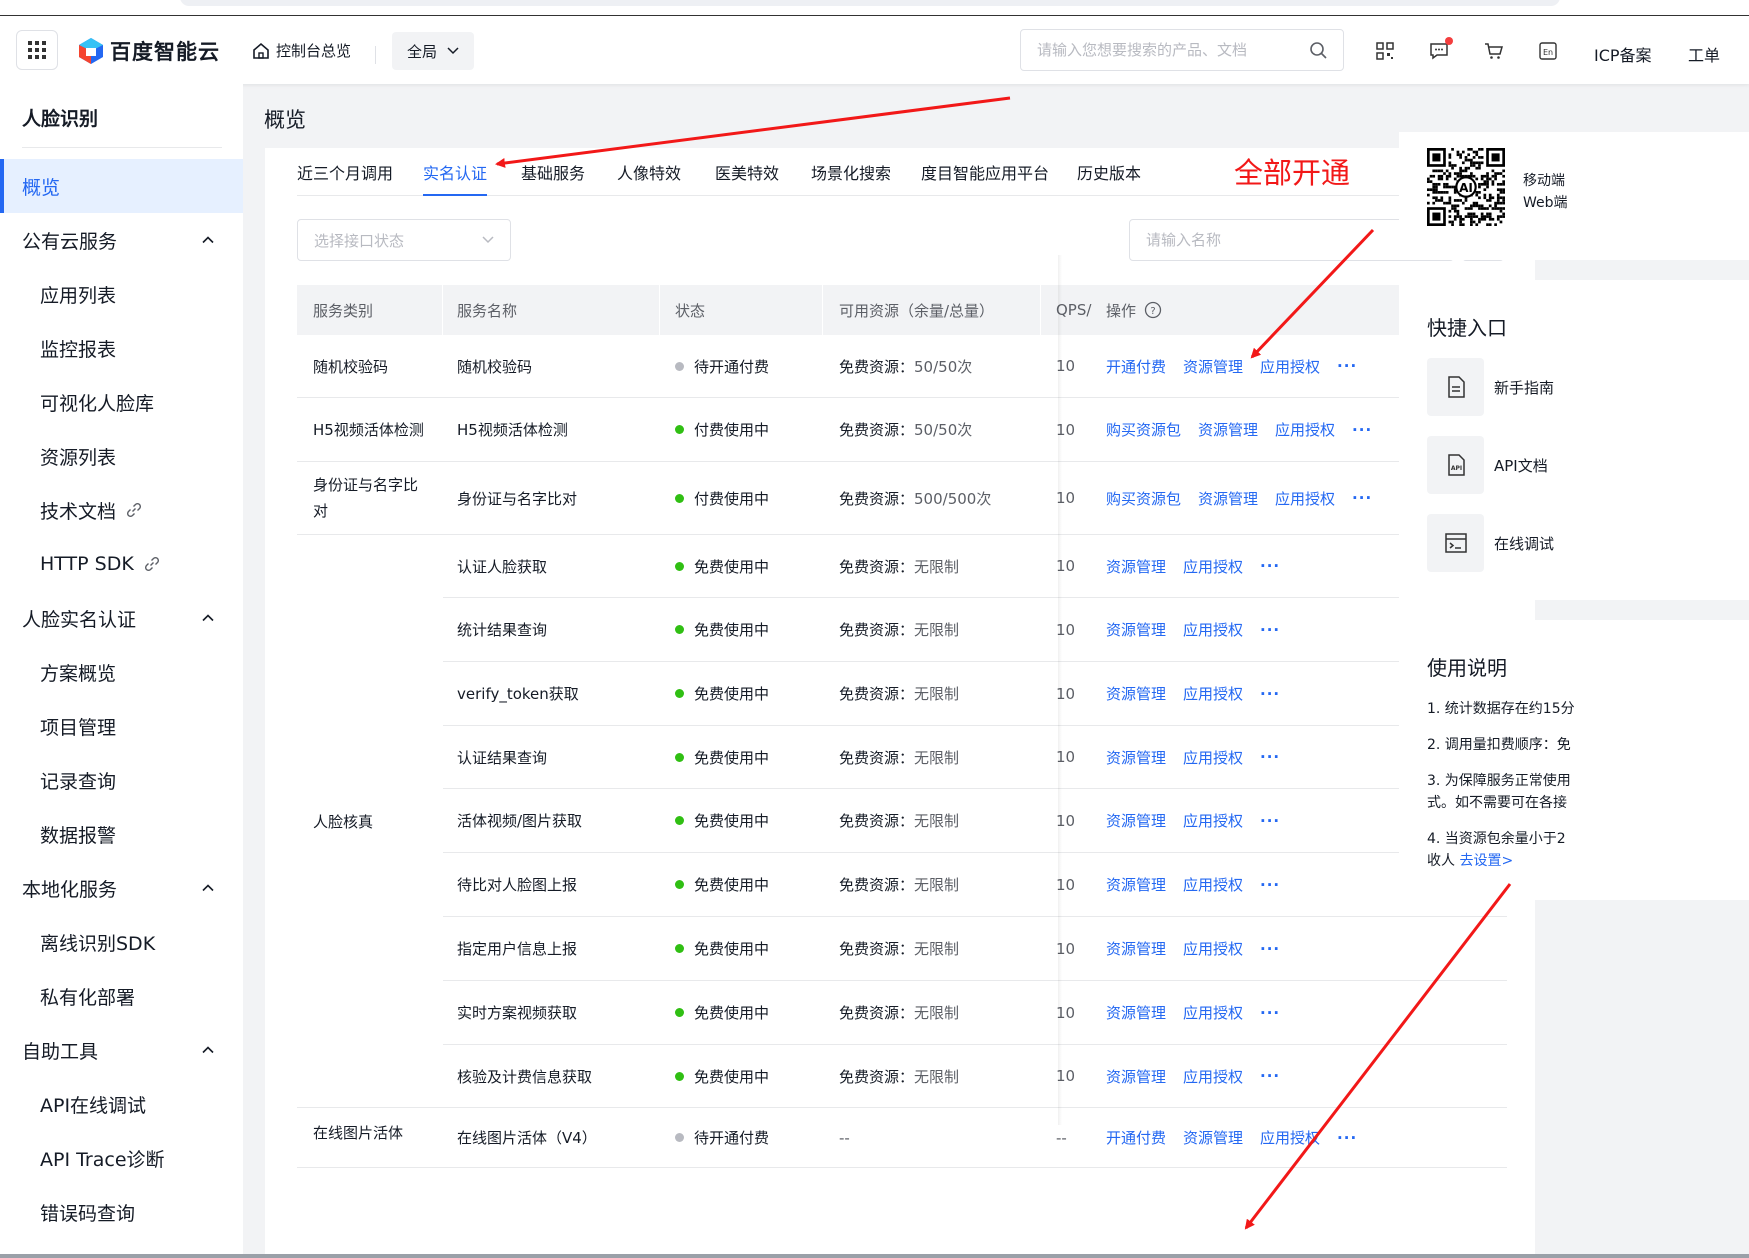  I want to click on sidebar-item: 资源列表, so click(121, 456).